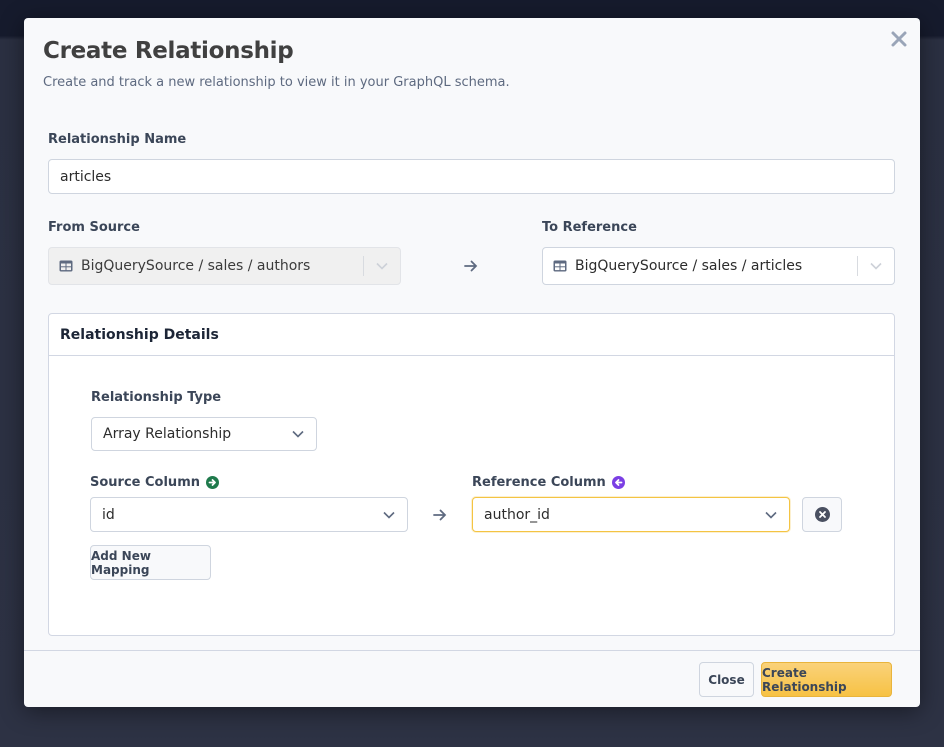 Image resolution: width=944 pixels, height=747 pixels. What do you see at coordinates (899, 39) in the screenshot?
I see `close-x-icon` at bounding box center [899, 39].